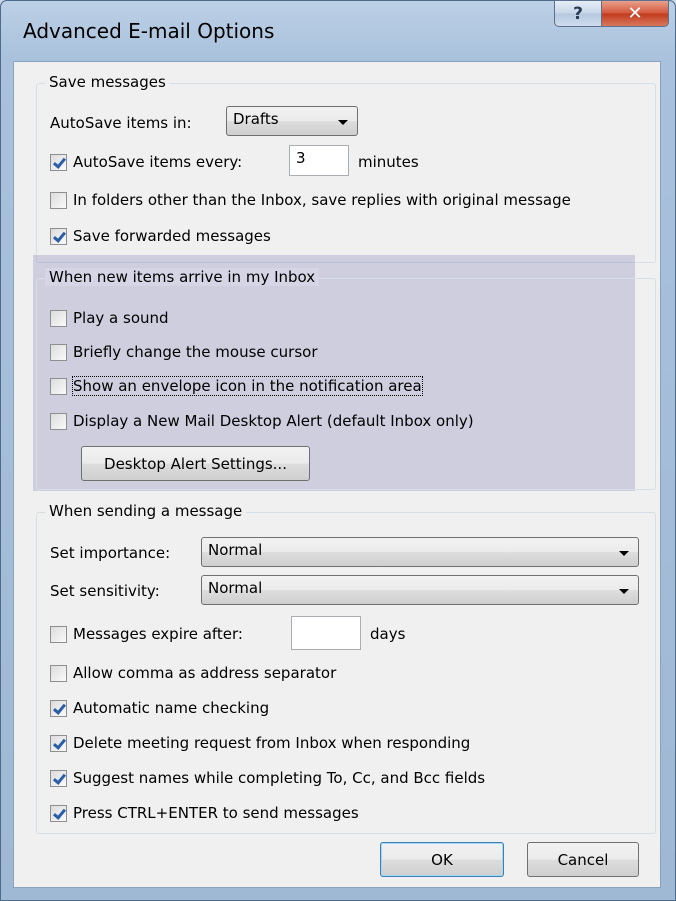 The width and height of the screenshot is (676, 901). I want to click on importance-value: Normal, so click(235, 550).